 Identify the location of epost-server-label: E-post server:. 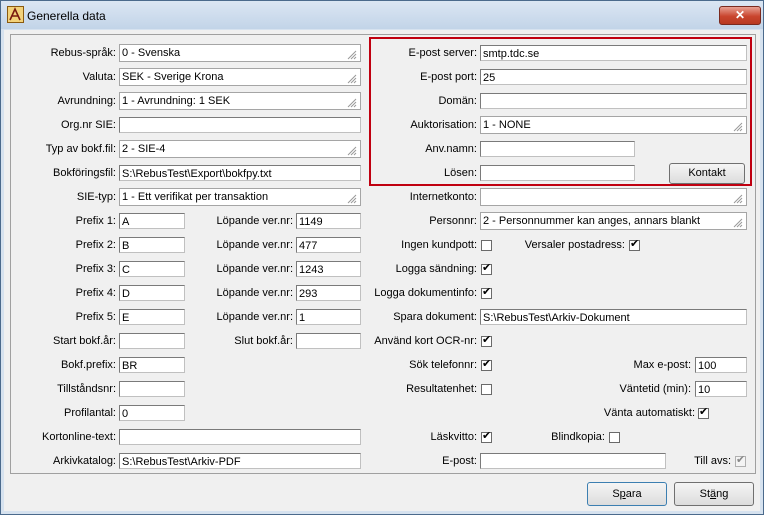
(442, 53).